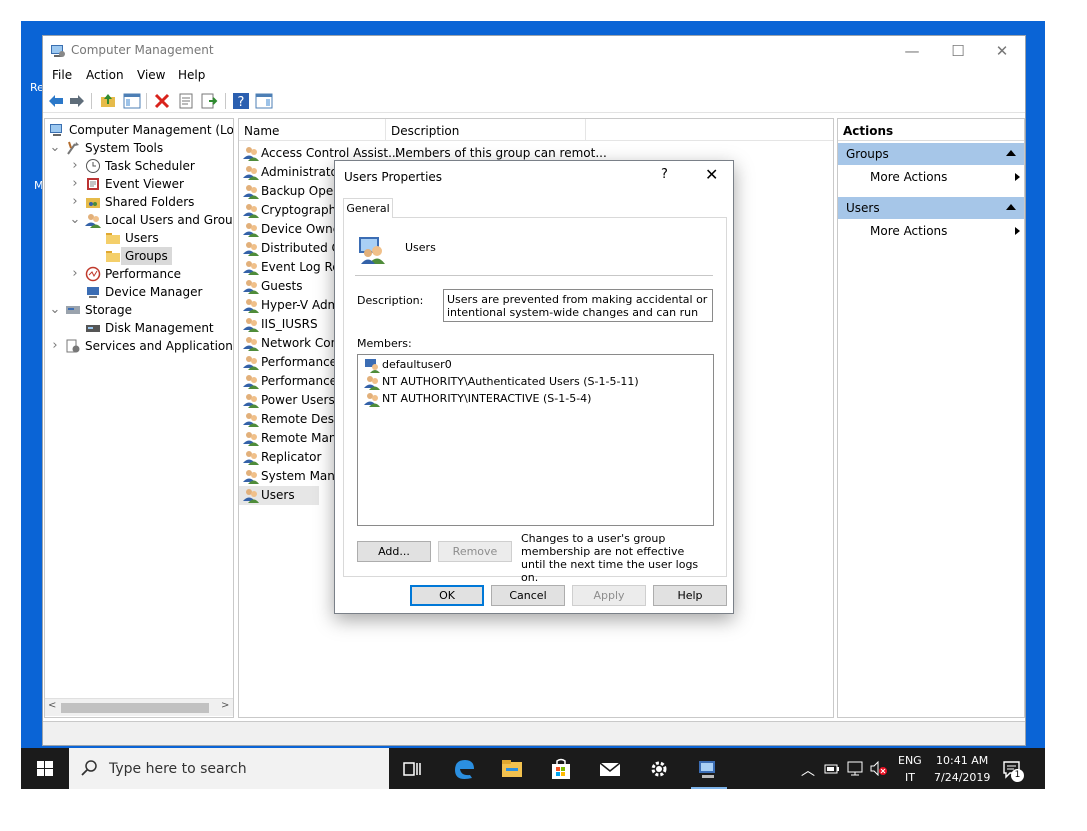 The width and height of the screenshot is (1087, 831). I want to click on properties-icon, so click(186, 101).